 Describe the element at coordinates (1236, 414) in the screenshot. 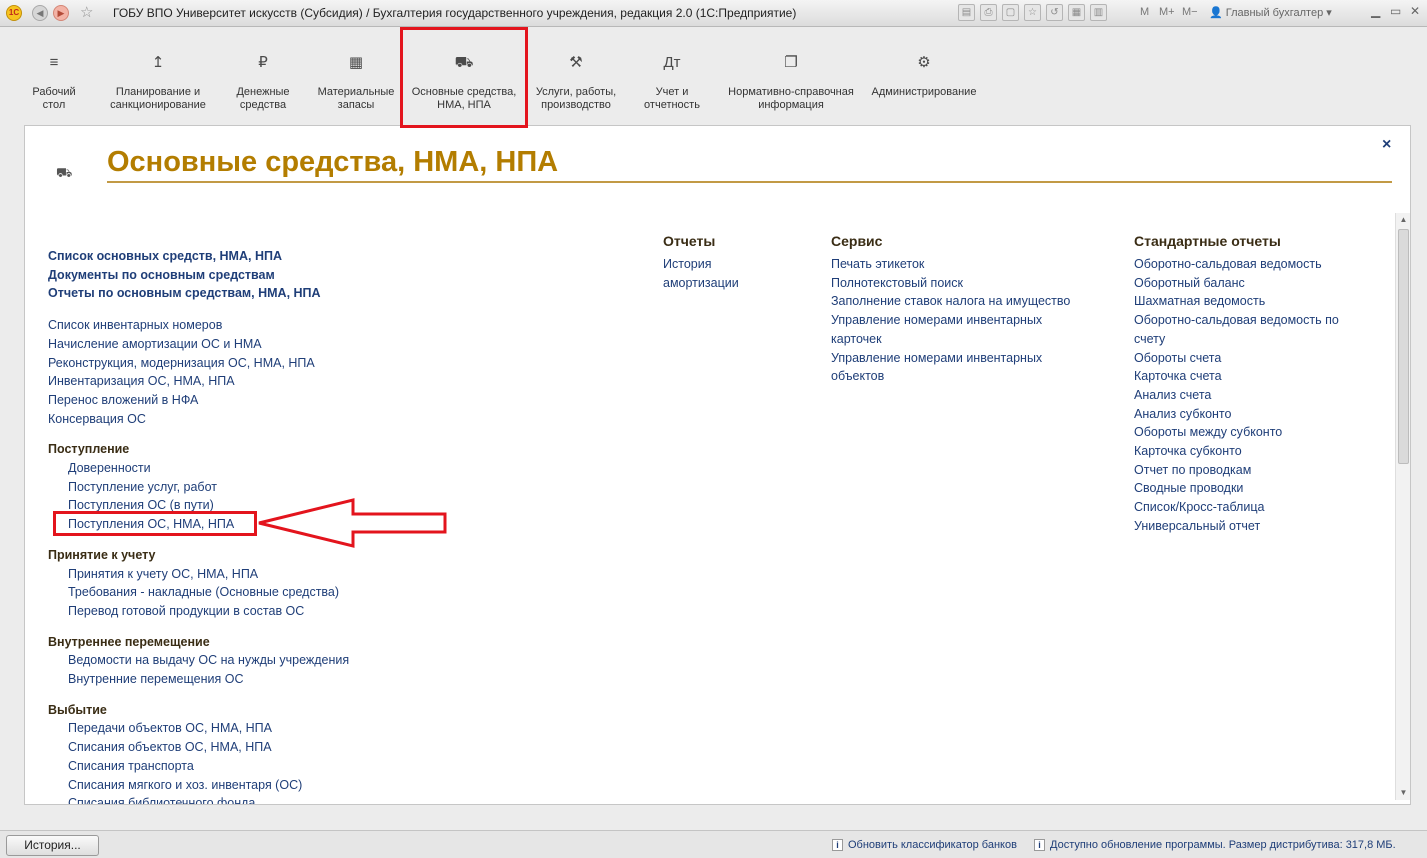

I see `std_reports-link: Анализ субконто` at that location.